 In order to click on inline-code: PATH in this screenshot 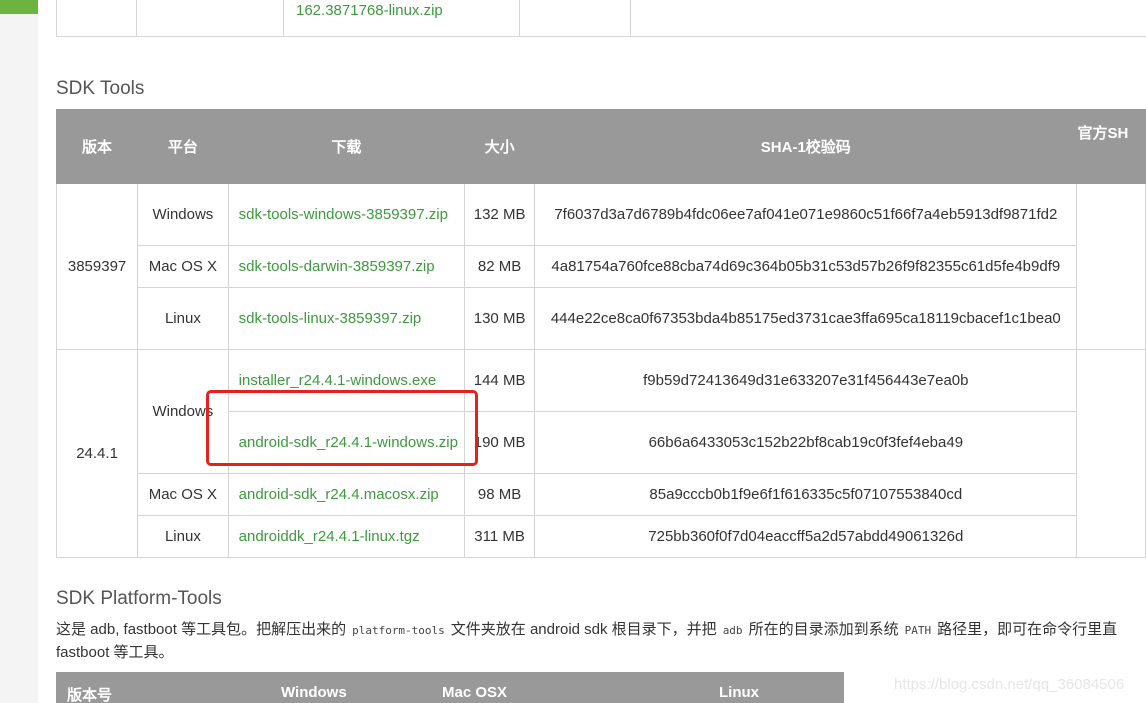, I will do `click(918, 630)`.